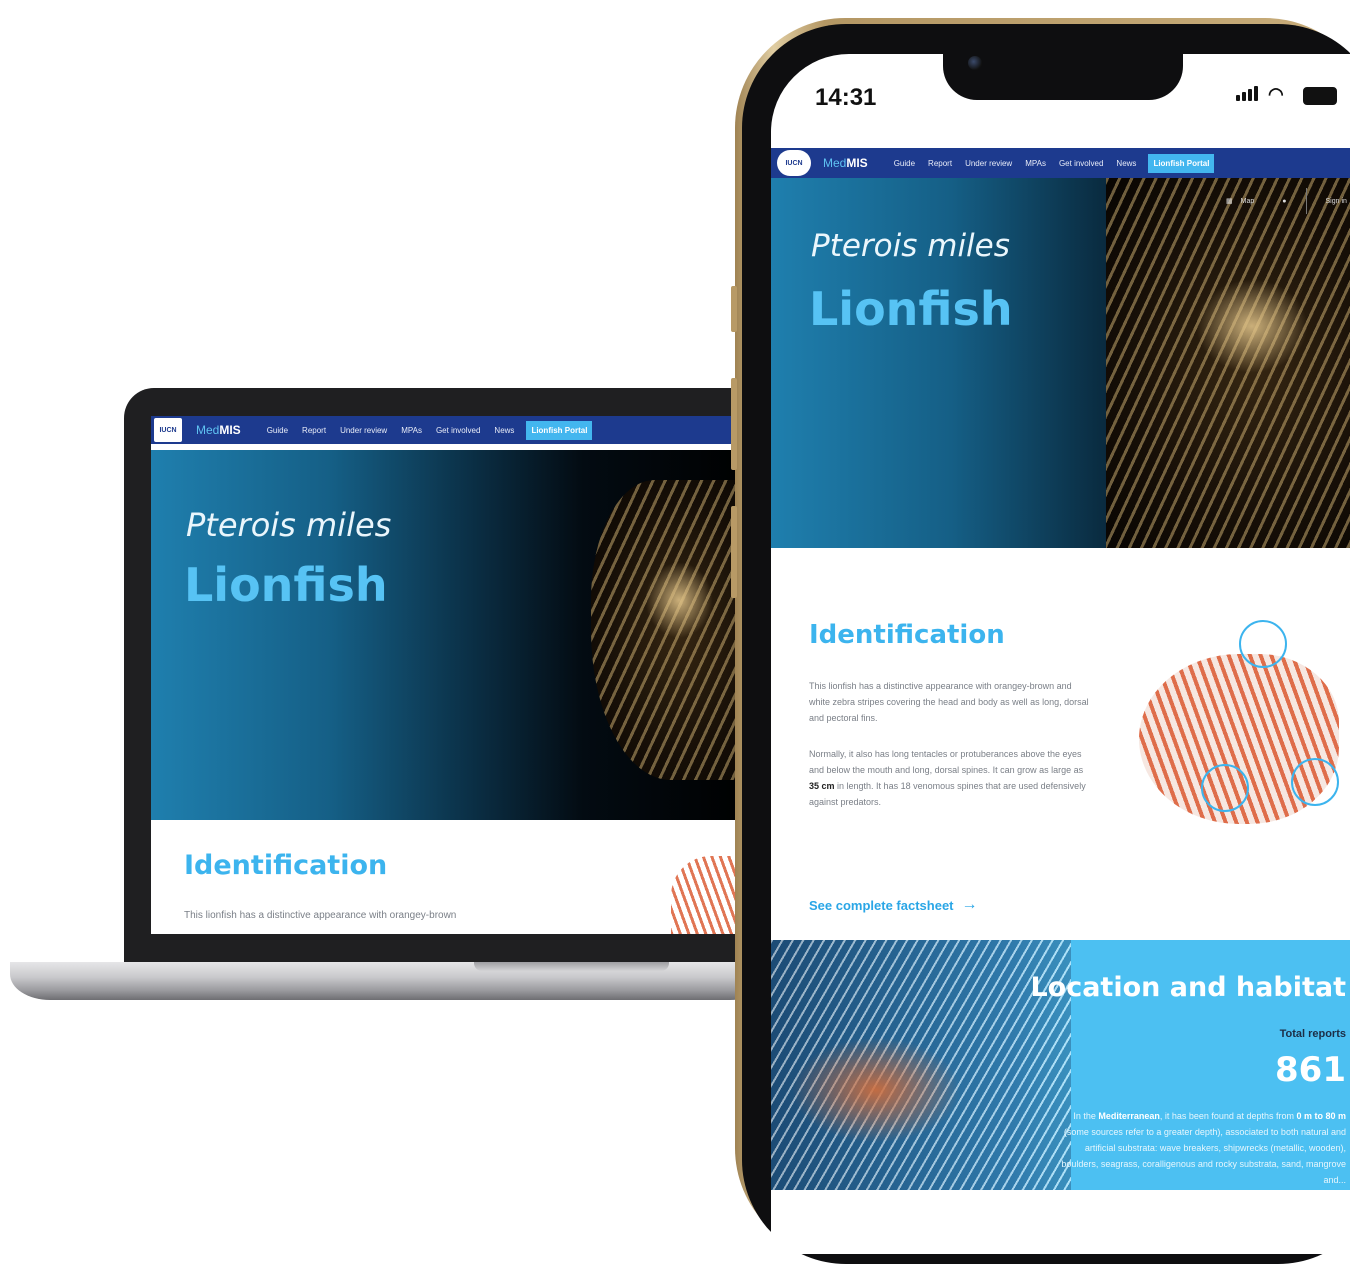  What do you see at coordinates (1276, 94) in the screenshot?
I see `wifi-icon: ◠` at bounding box center [1276, 94].